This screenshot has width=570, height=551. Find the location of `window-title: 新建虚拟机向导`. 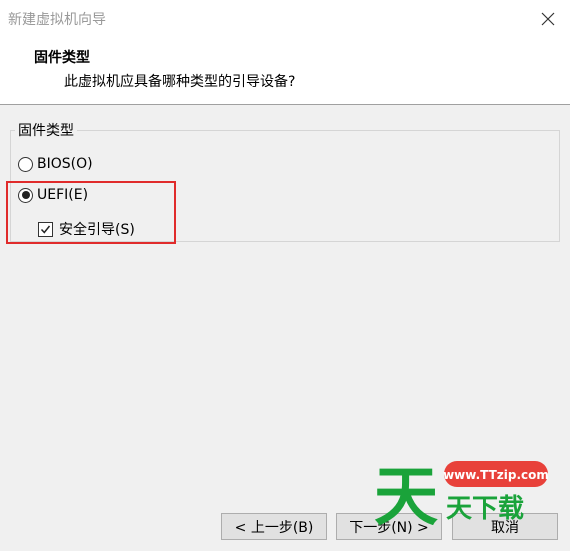

window-title: 新建虚拟机向导 is located at coordinates (57, 20).